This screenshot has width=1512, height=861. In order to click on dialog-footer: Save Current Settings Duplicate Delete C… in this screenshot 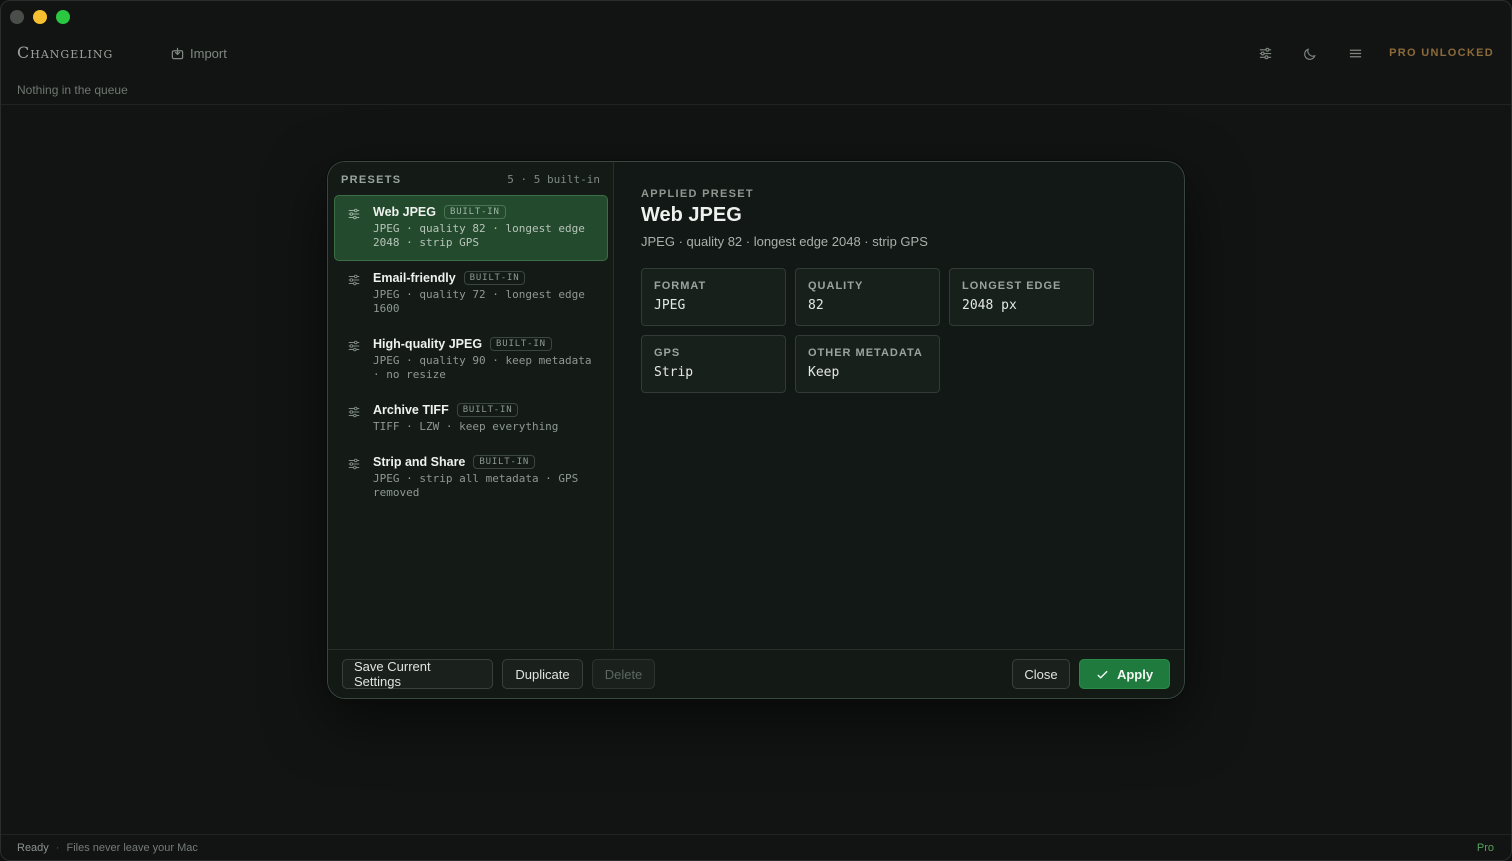, I will do `click(756, 673)`.